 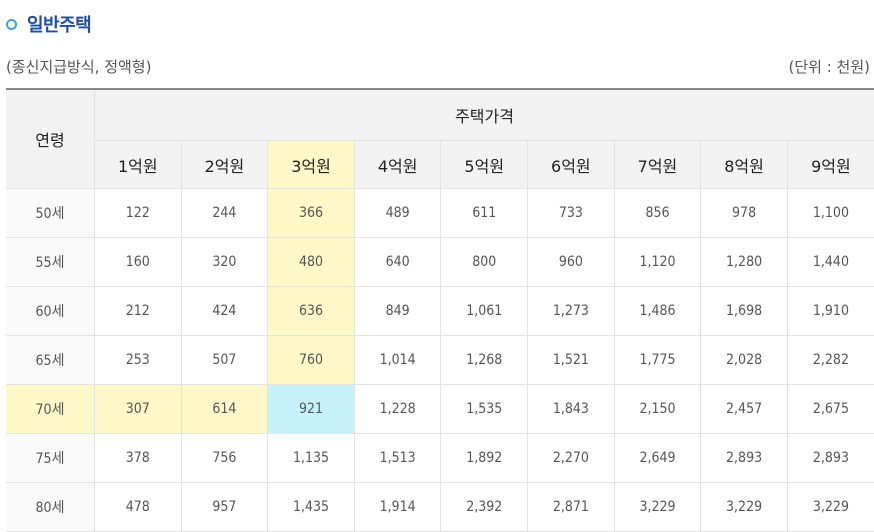 I want to click on value-cell: 614, so click(x=224, y=409).